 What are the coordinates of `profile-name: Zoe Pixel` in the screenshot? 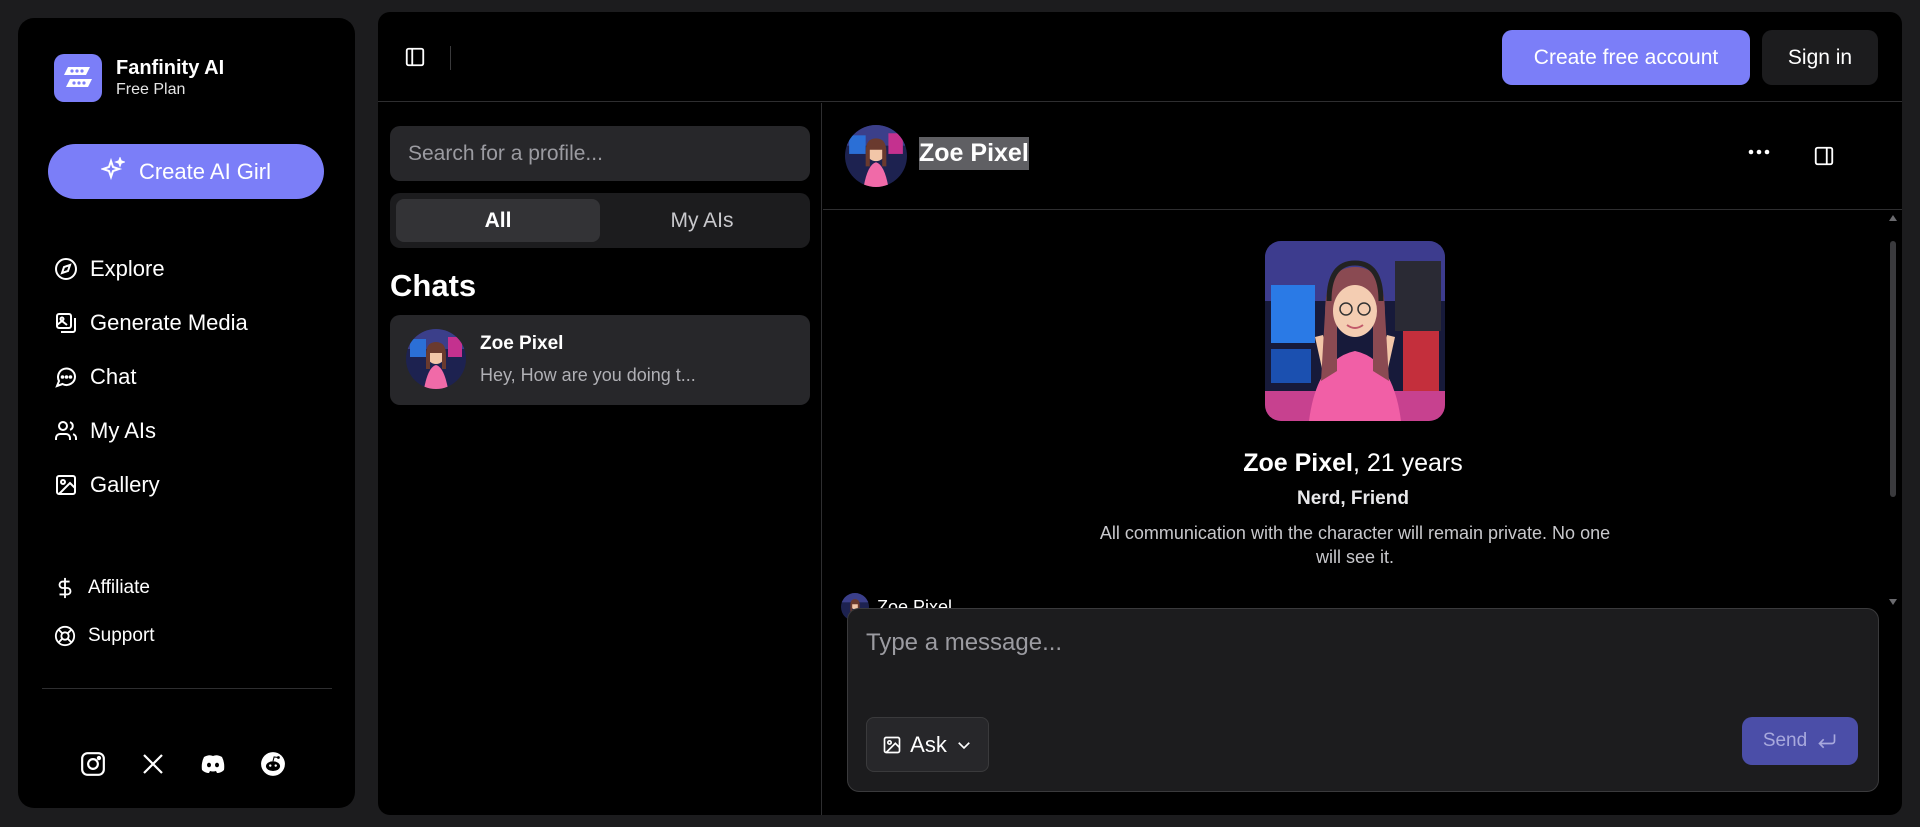 It's located at (1298, 463).